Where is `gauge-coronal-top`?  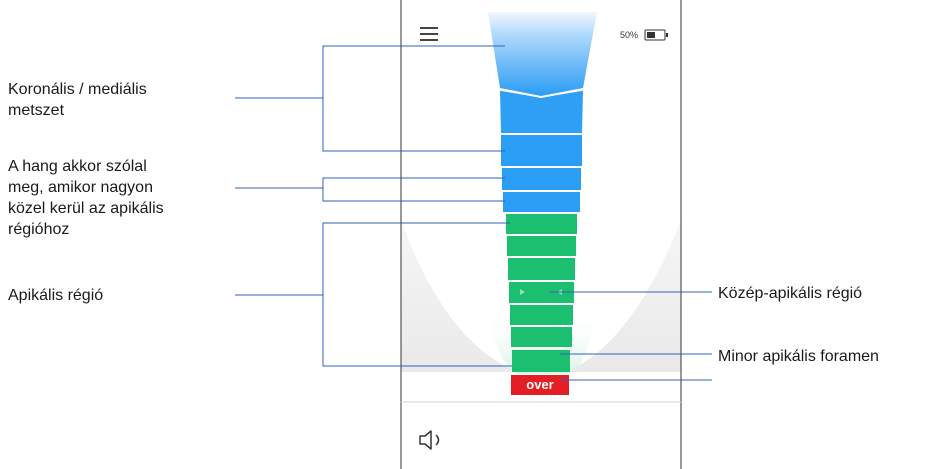 gauge-coronal-top is located at coordinates (542, 54).